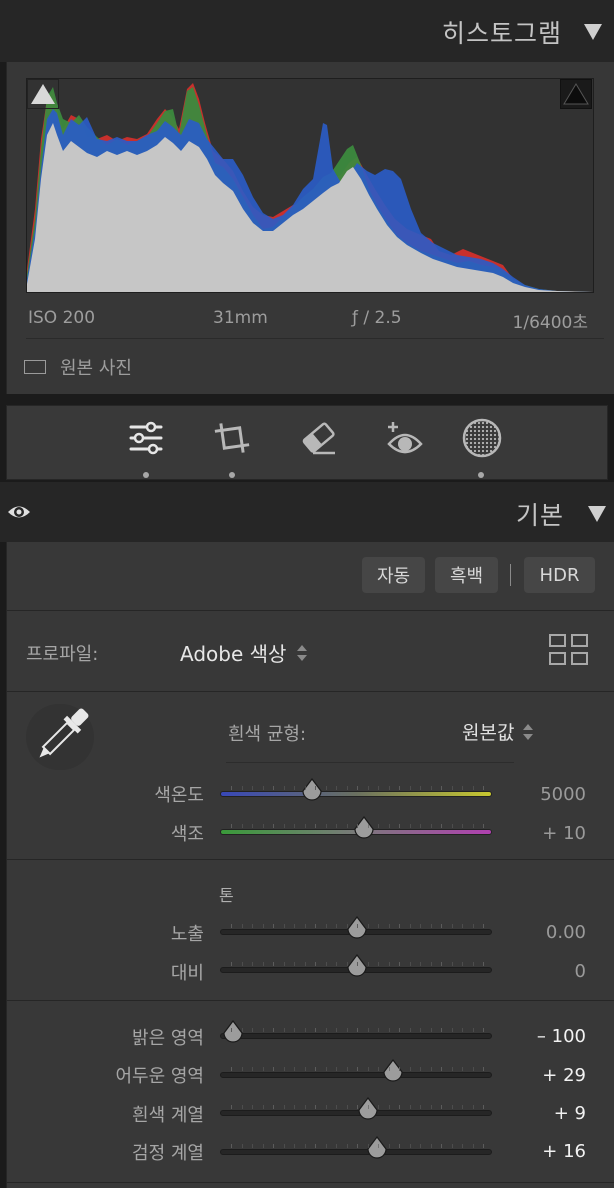  I want to click on exposure-slider, so click(356, 927).